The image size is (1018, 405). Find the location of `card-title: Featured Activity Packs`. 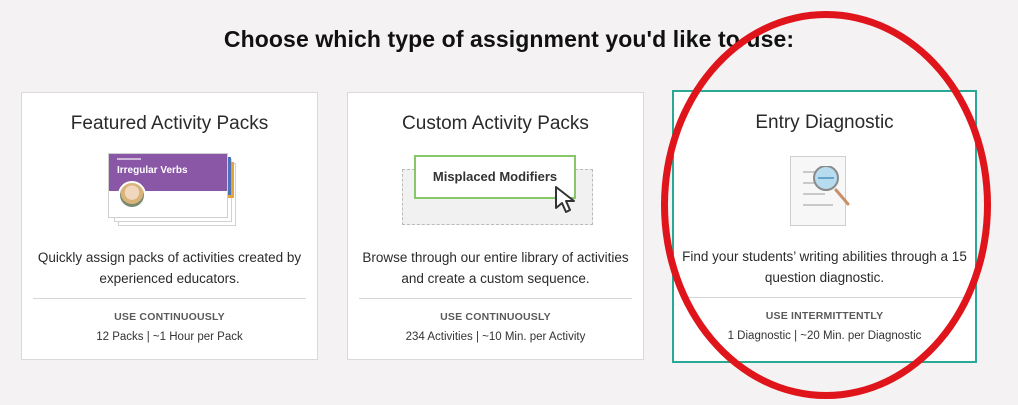

card-title: Featured Activity Packs is located at coordinates (169, 123).